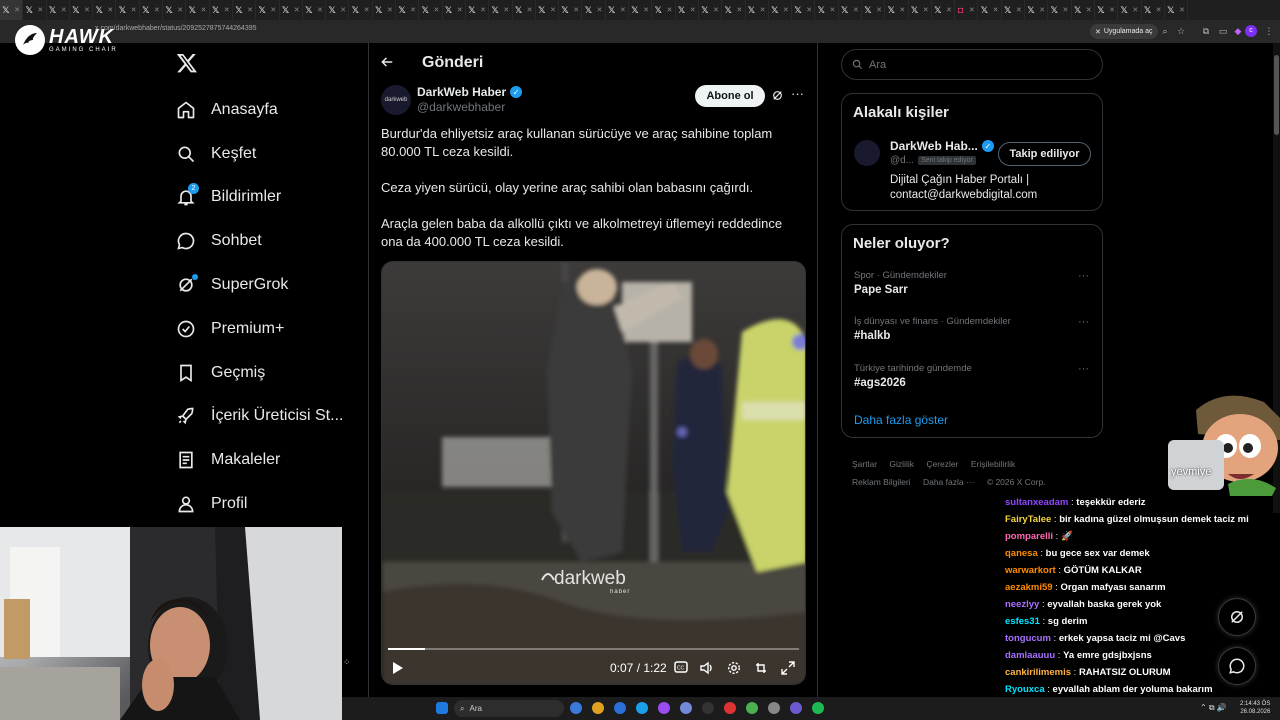 The image size is (1280, 720). What do you see at coordinates (1036, 502) in the screenshot?
I see `chat-username: sultanxeadam` at bounding box center [1036, 502].